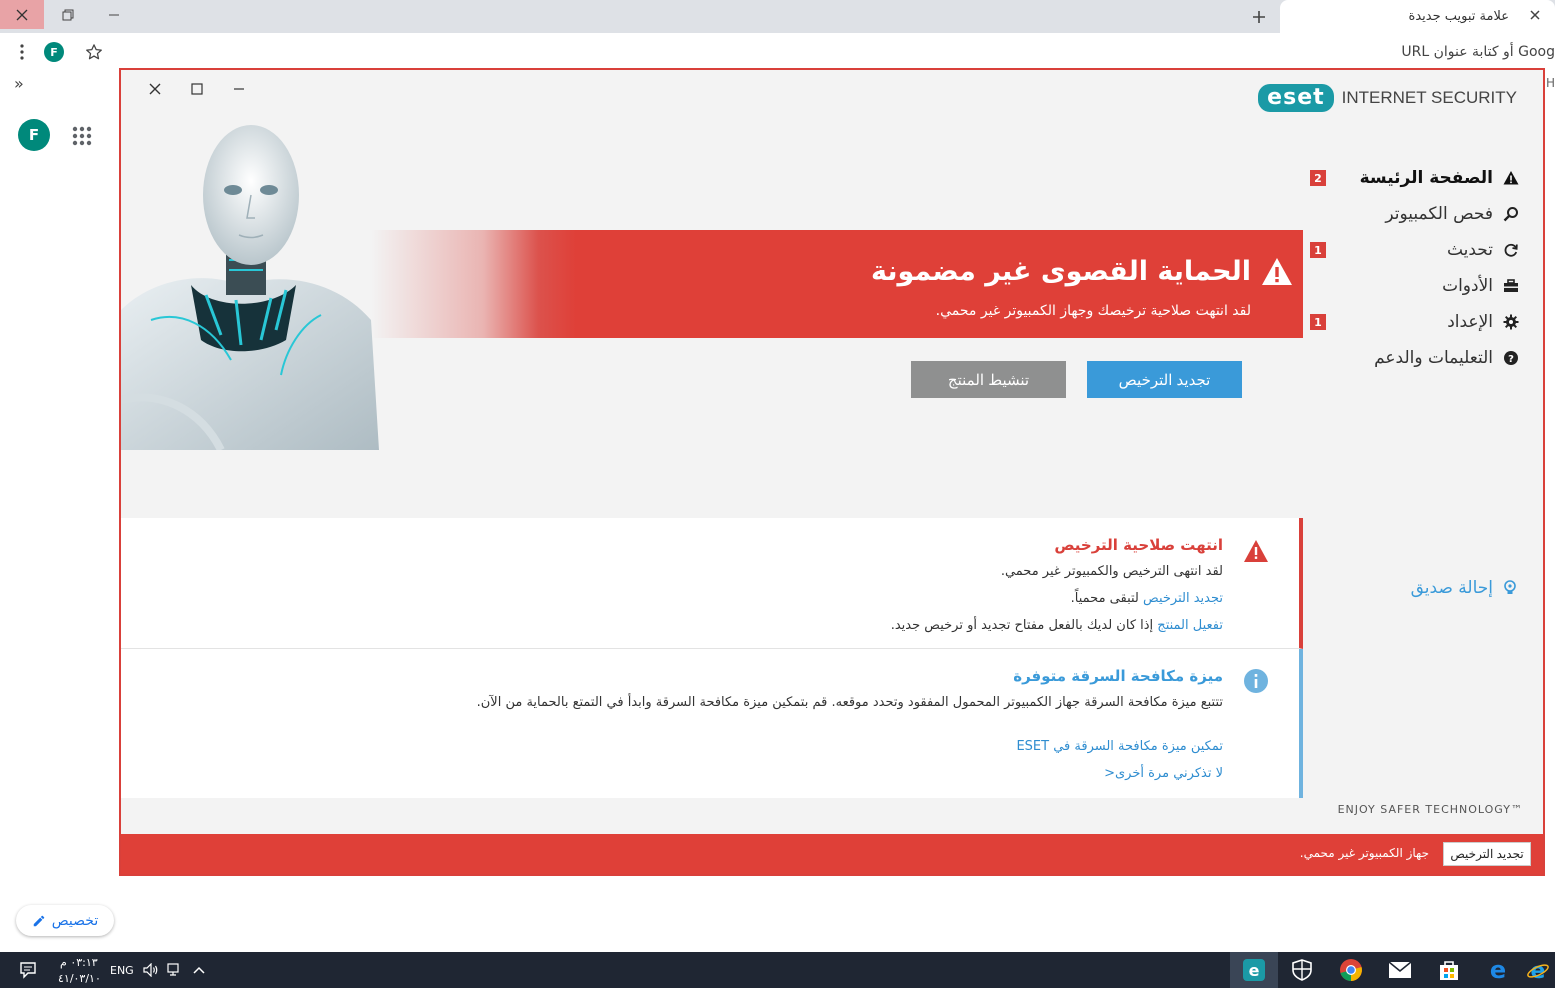 Image resolution: width=1555 pixels, height=988 pixels. What do you see at coordinates (1469, 250) in the screenshot?
I see `nav-label: تحديث` at bounding box center [1469, 250].